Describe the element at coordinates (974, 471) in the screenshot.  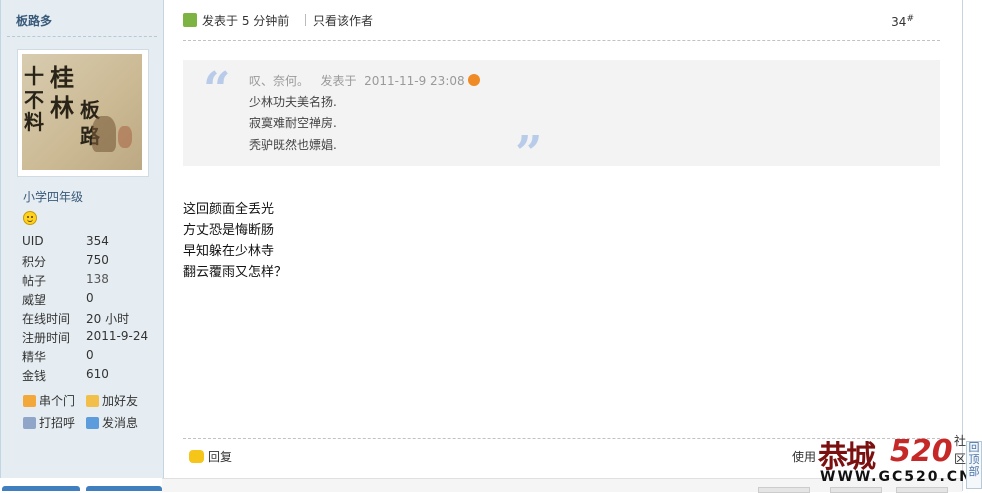
I see `back-to-top-char: 部` at that location.